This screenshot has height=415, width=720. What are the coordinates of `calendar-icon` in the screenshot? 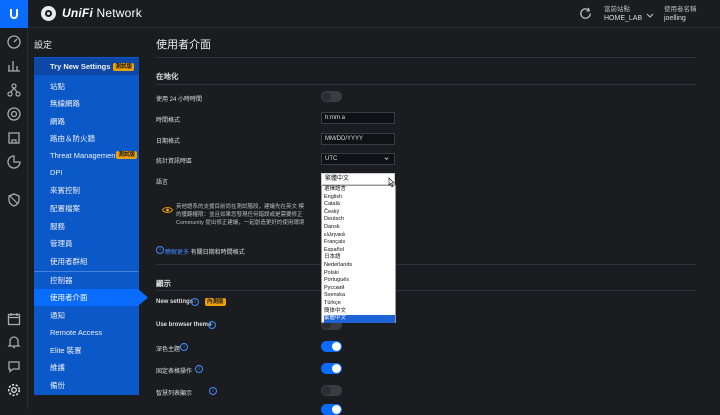 It's located at (14, 319).